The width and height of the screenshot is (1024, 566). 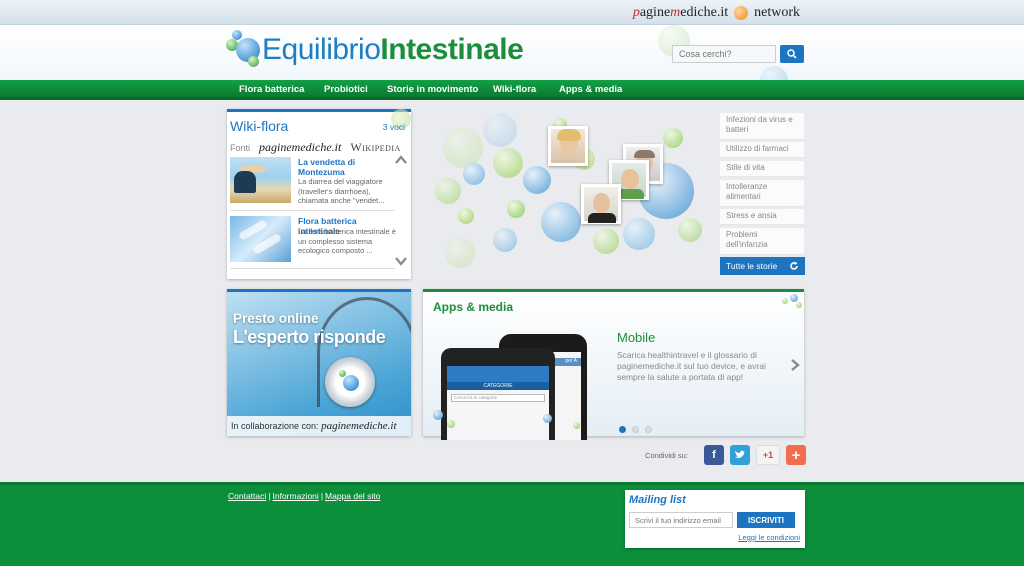 I want to click on topic-intolleranze: Intolleranze alimentari, so click(x=762, y=193).